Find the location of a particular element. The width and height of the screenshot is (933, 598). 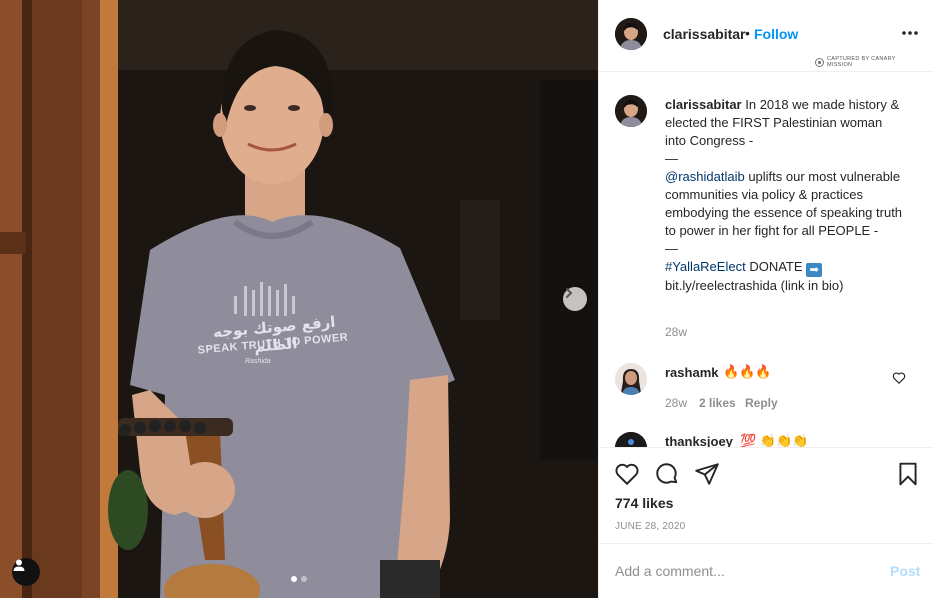

more-options-button is located at coordinates (910, 33).